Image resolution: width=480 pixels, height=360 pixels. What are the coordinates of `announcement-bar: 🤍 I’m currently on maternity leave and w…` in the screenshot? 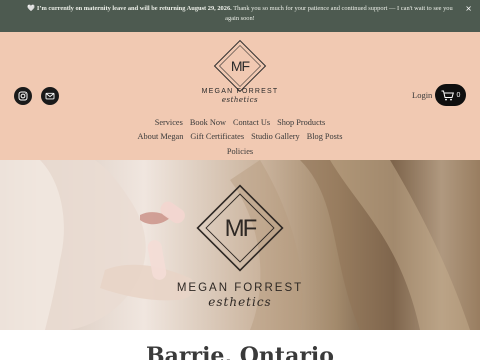 It's located at (240, 16).